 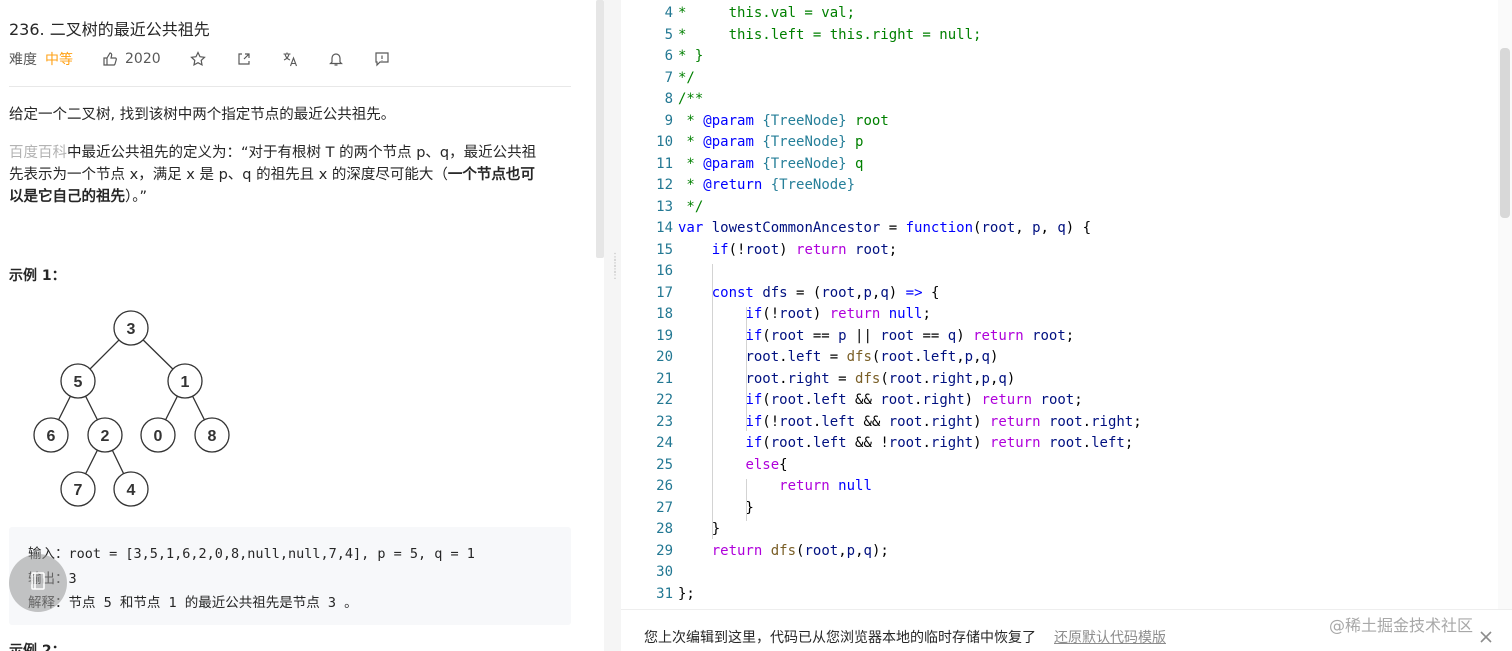 I want to click on code-token: {, so click(x=931, y=292).